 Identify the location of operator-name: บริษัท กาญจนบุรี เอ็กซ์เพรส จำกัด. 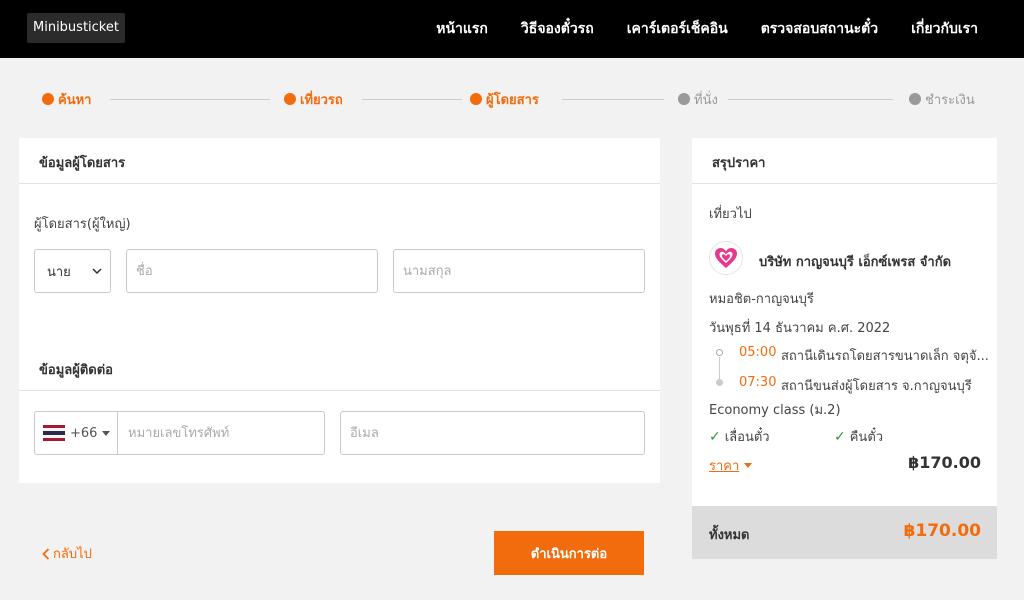
(855, 262).